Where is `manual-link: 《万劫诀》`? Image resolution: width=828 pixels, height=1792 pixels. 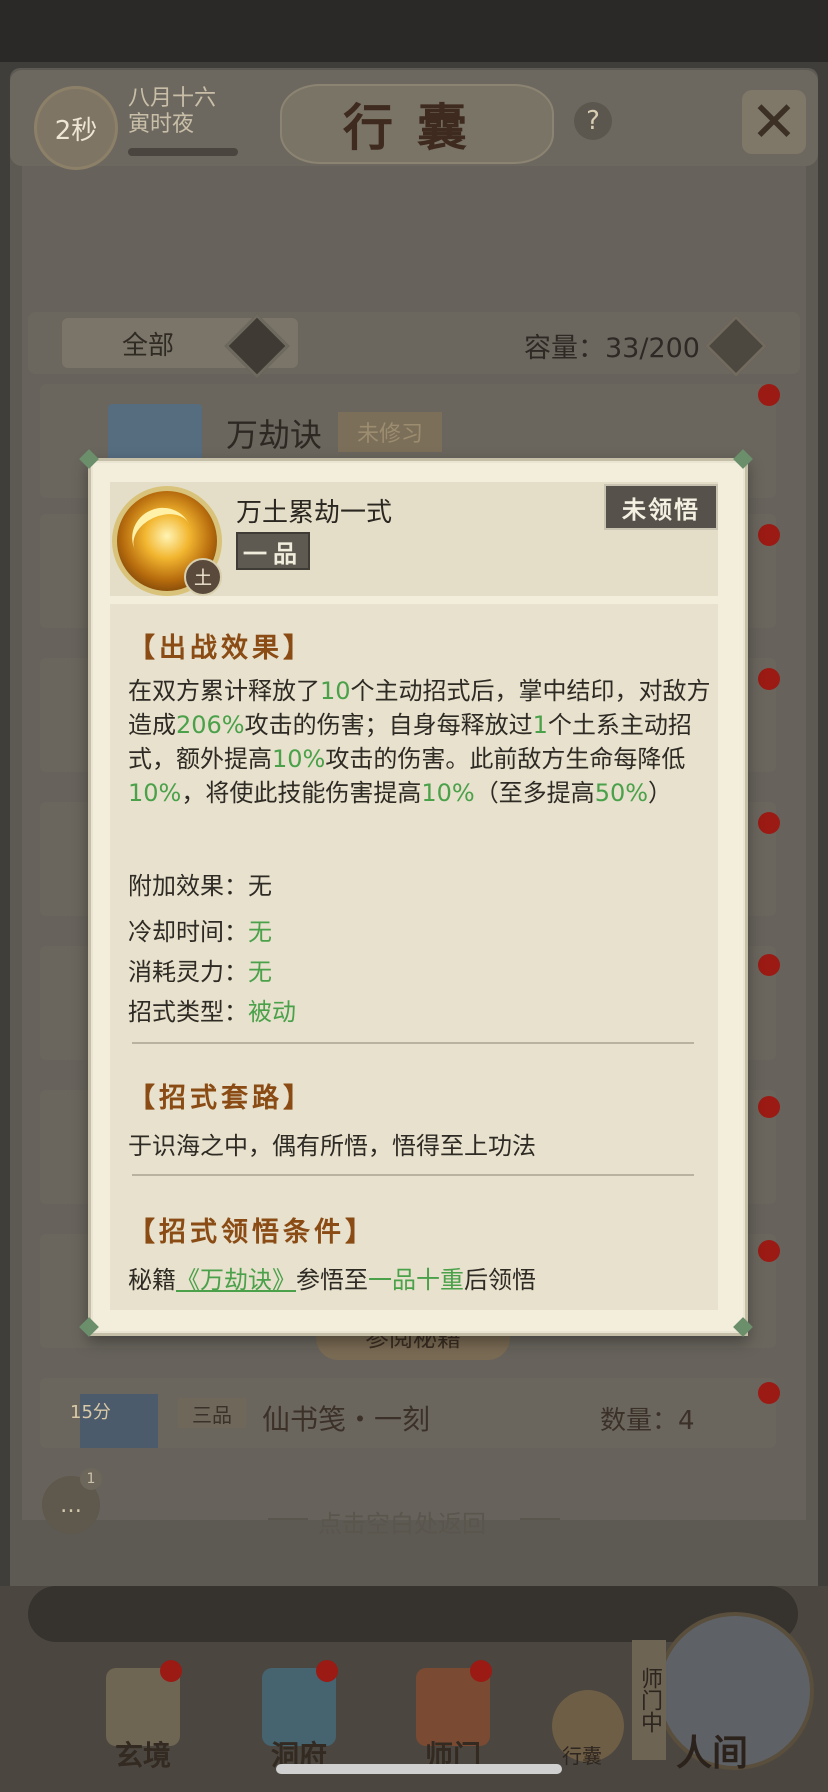
manual-link: 《万劫诀》 is located at coordinates (236, 1280).